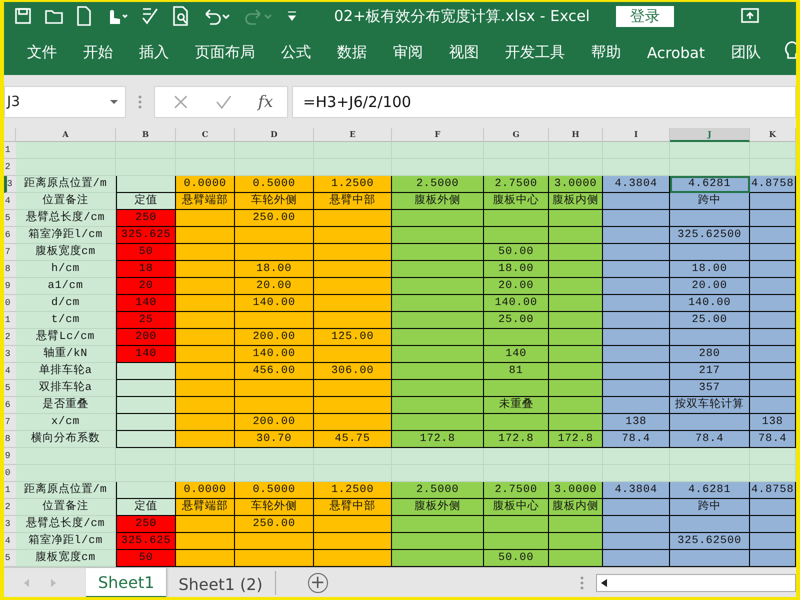 The image size is (800, 600). I want to click on table-cell: x/cm, so click(66, 422).